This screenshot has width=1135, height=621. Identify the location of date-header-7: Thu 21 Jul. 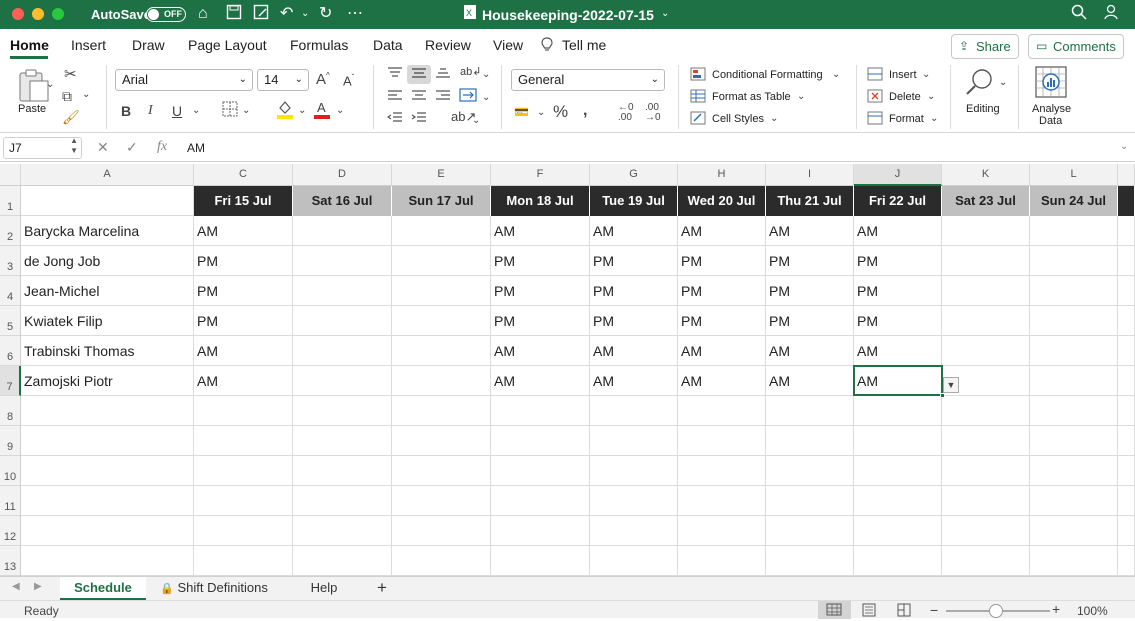
(810, 201).